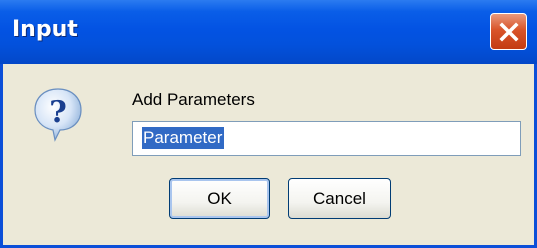 The height and width of the screenshot is (248, 537). Describe the element at coordinates (339, 198) in the screenshot. I see `cancel-button: Cancel` at that location.